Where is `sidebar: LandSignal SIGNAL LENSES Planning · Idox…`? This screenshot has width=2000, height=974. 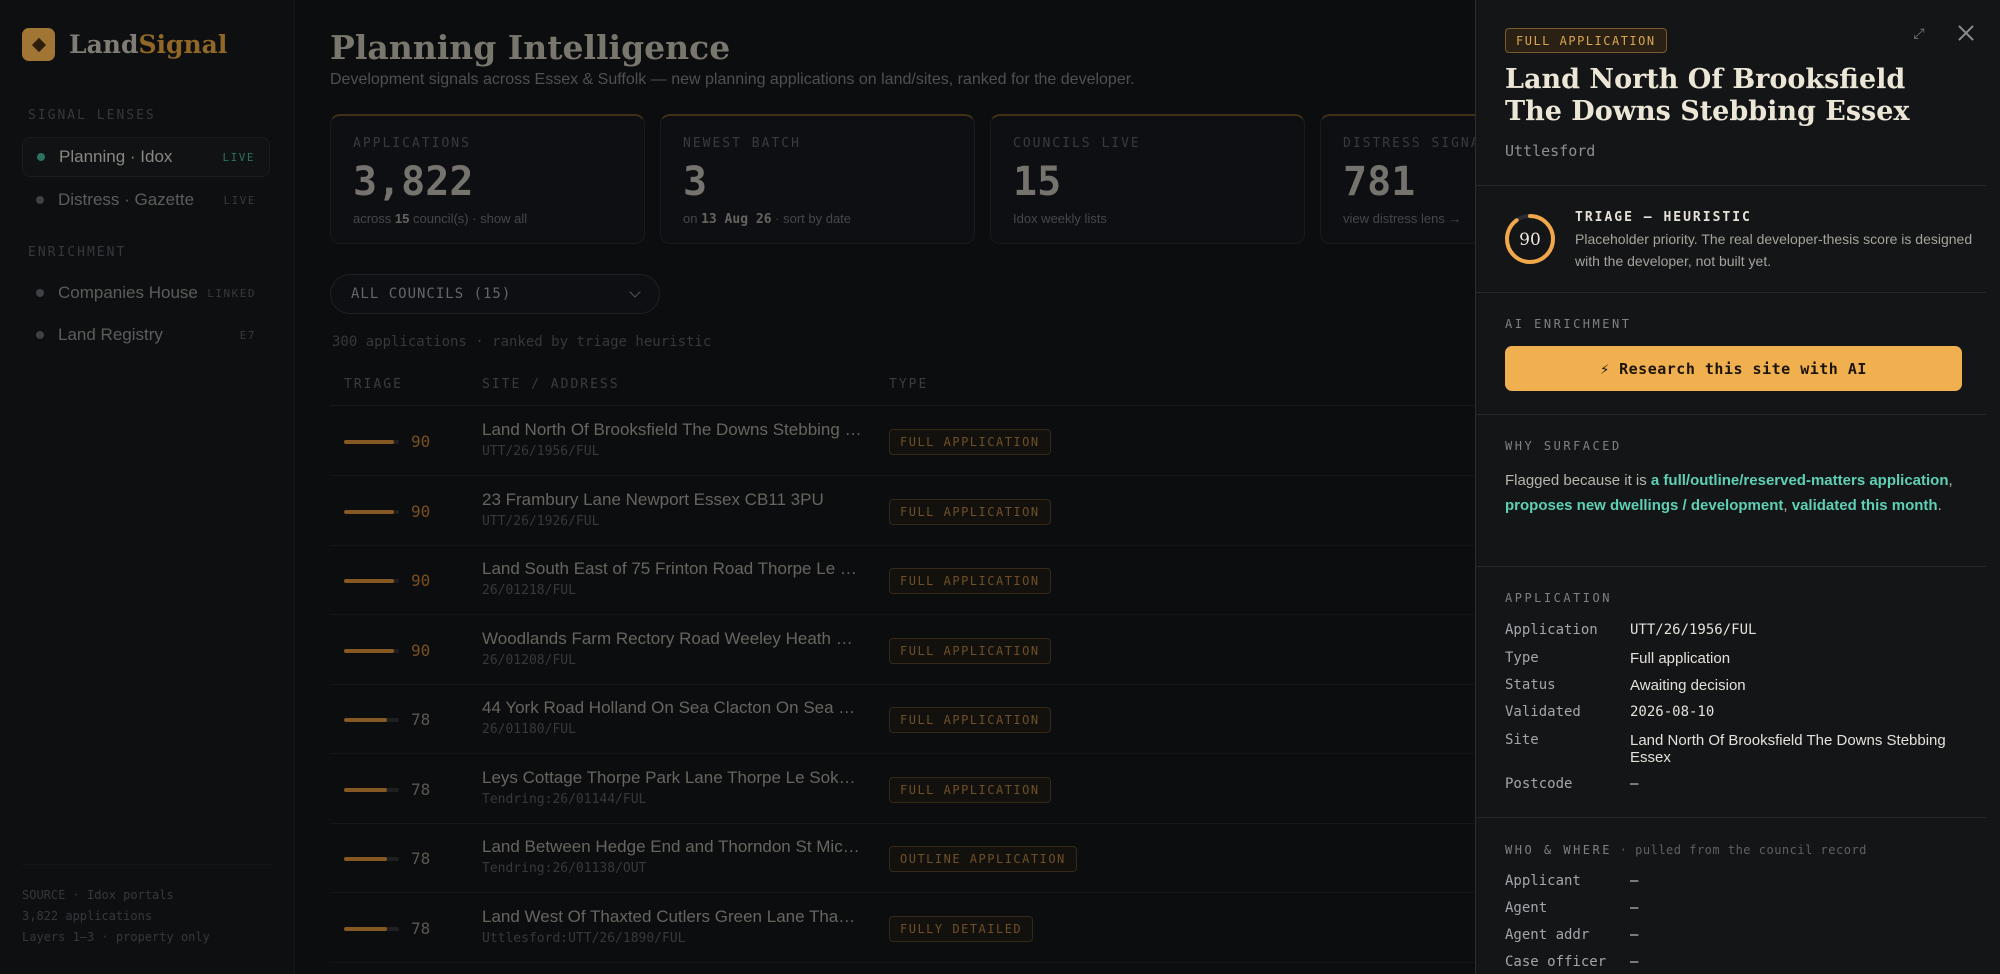
sidebar: LandSignal SIGNAL LENSES Planning · Idox… is located at coordinates (147, 487).